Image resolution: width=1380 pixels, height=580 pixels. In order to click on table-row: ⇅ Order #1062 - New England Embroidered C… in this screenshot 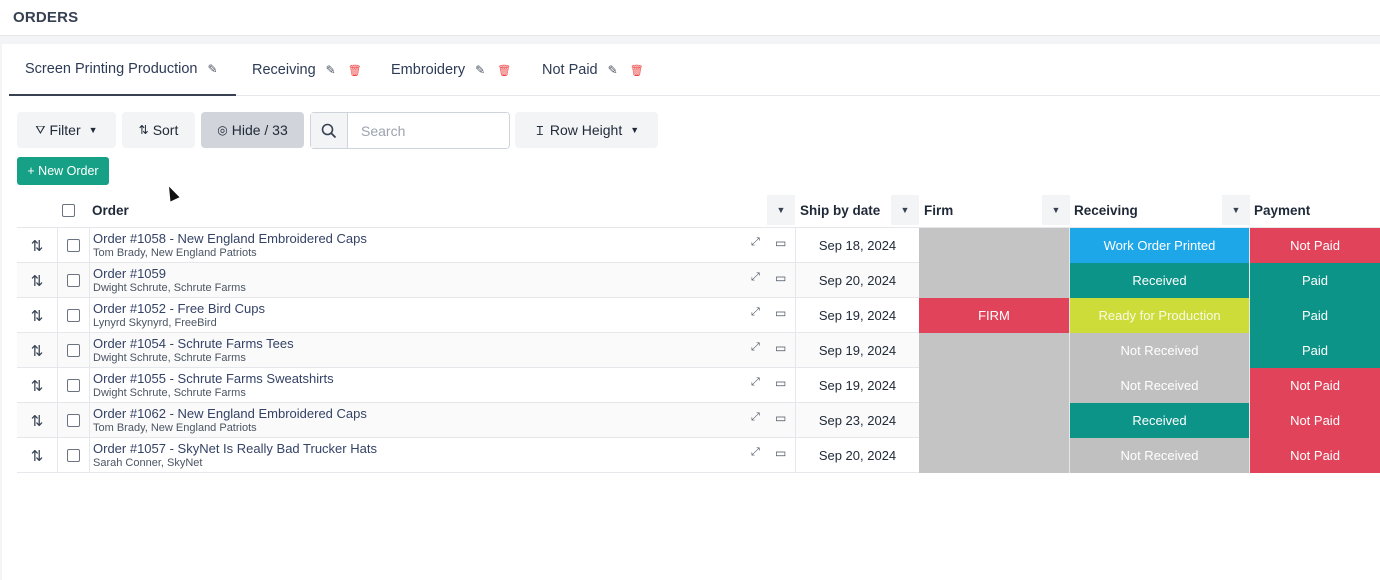, I will do `click(698, 420)`.